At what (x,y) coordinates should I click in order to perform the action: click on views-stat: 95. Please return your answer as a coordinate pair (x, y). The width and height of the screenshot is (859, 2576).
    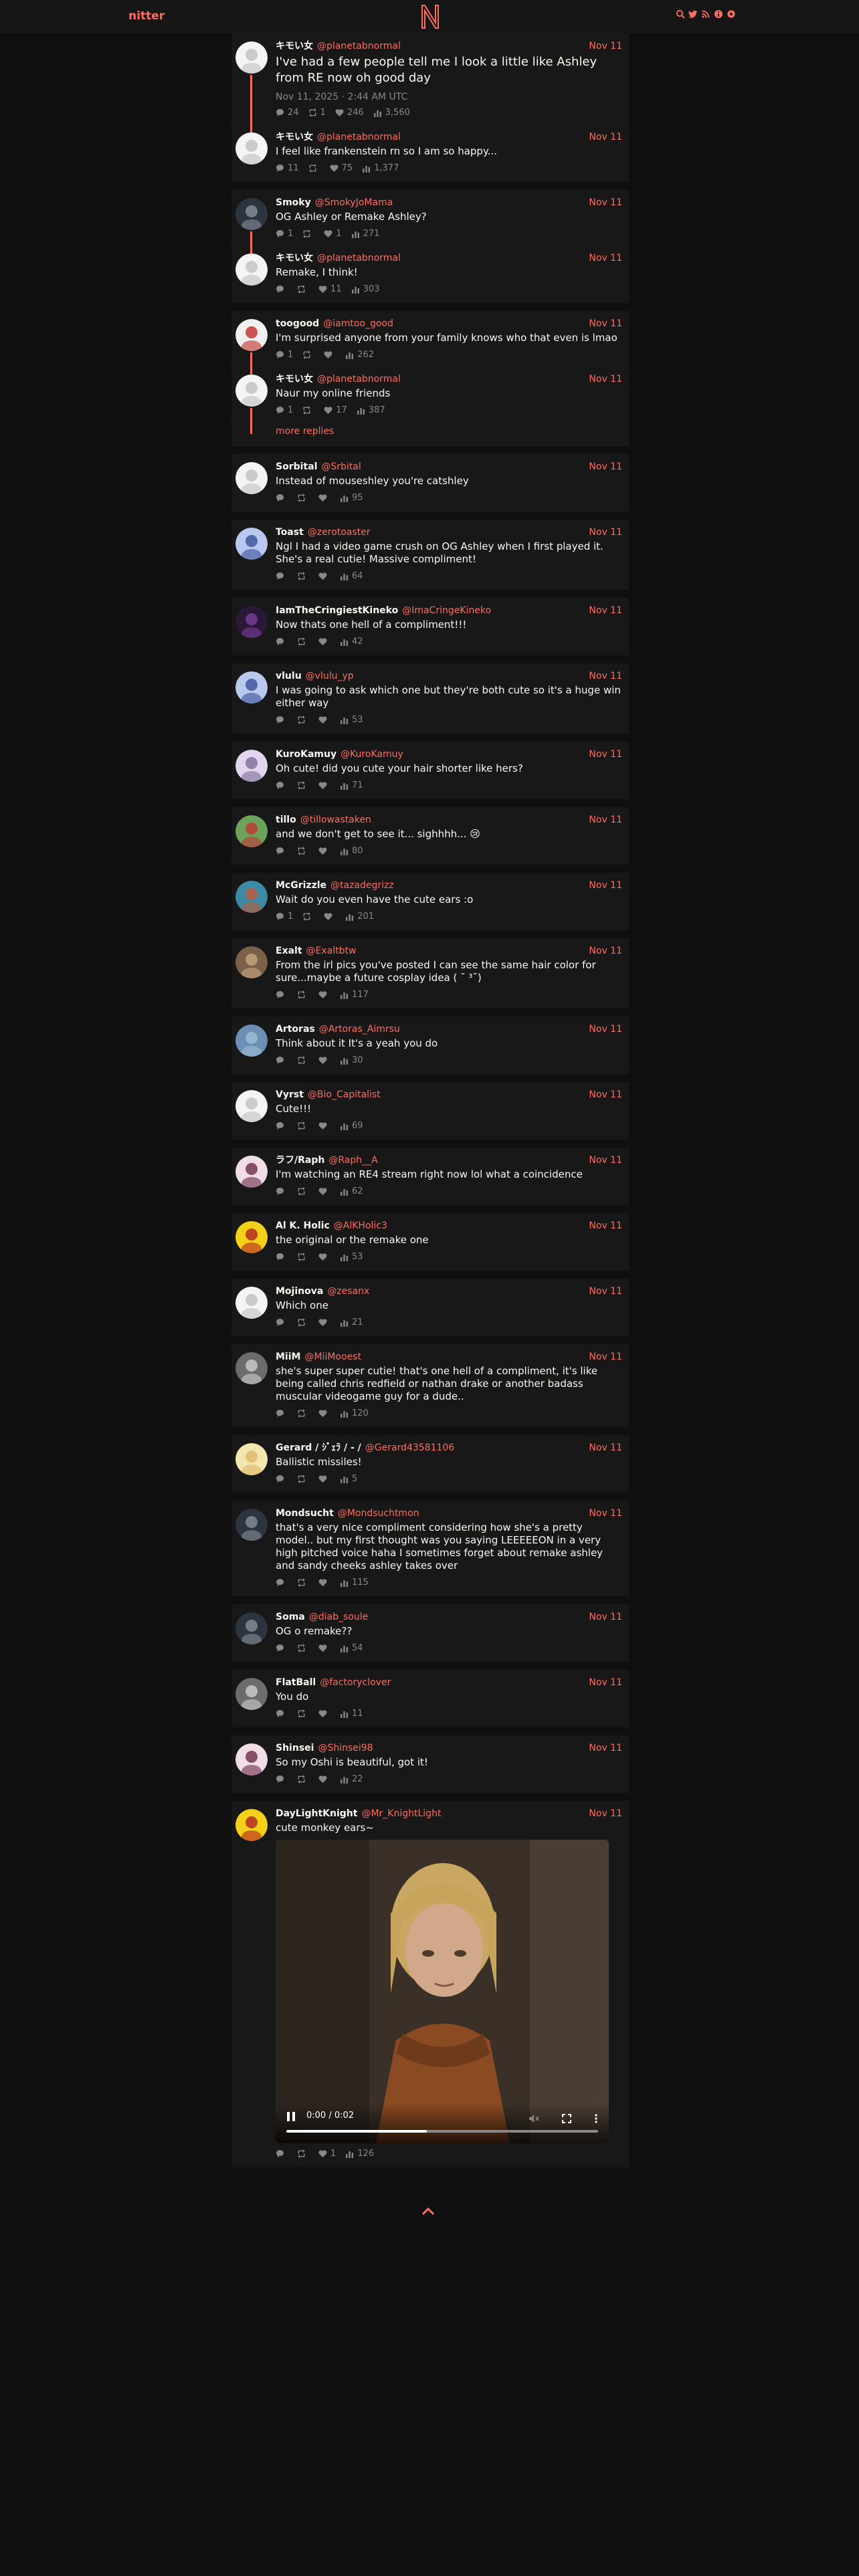
    Looking at the image, I should click on (351, 498).